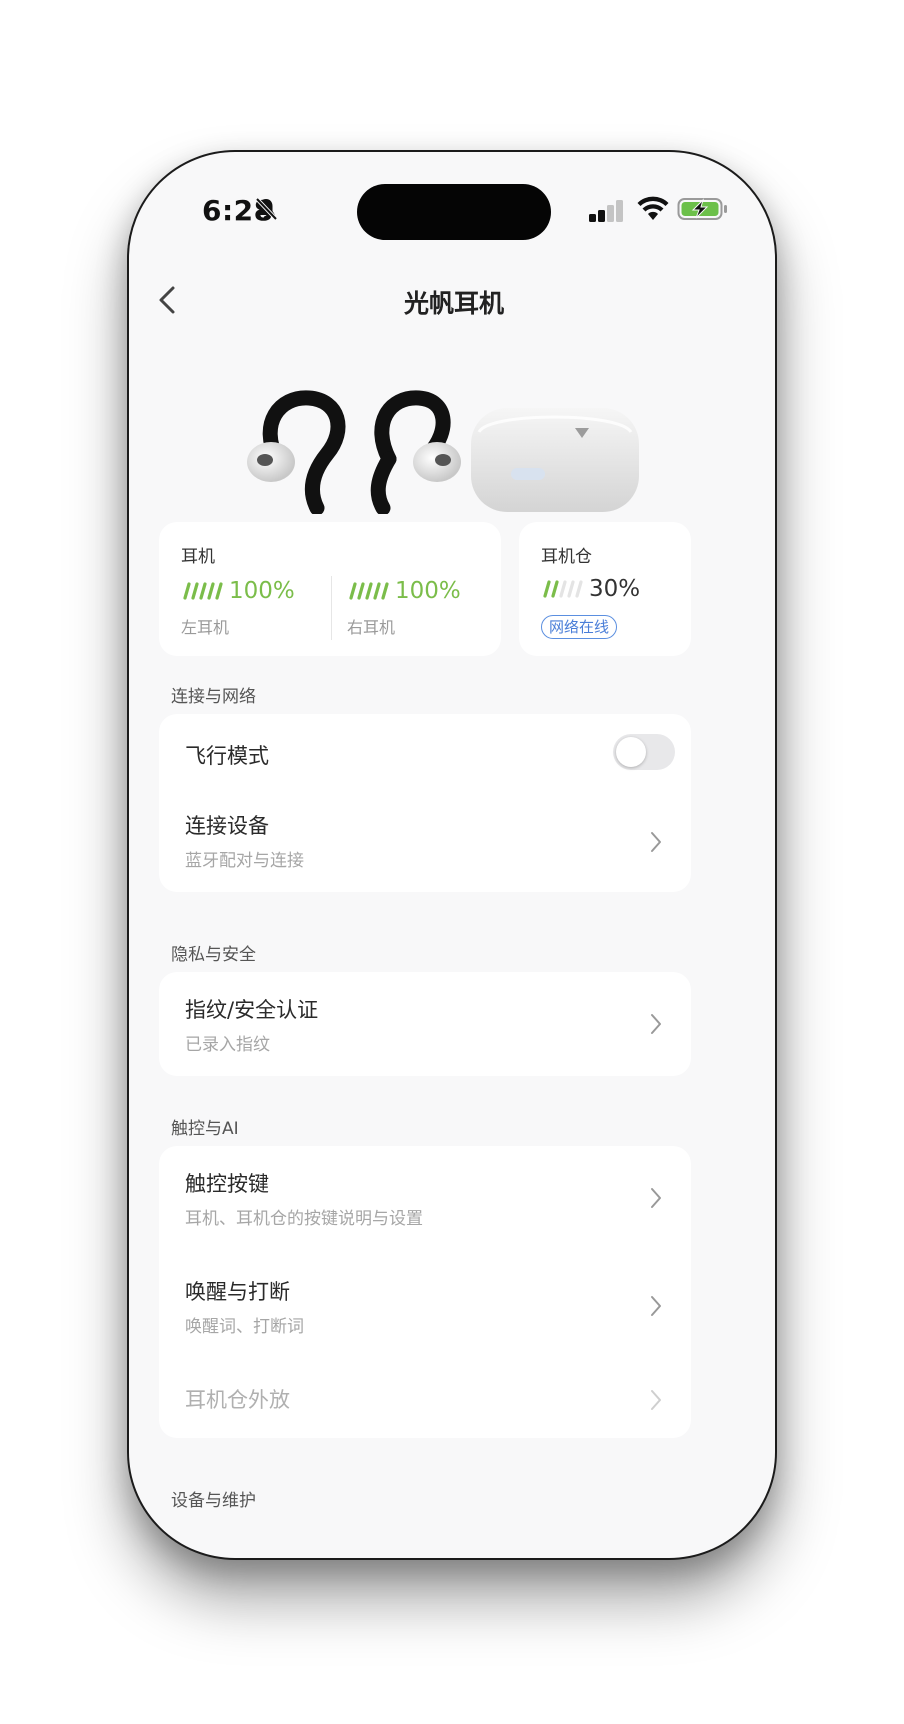 The width and height of the screenshot is (904, 1724). I want to click on wifi-icon, so click(653, 208).